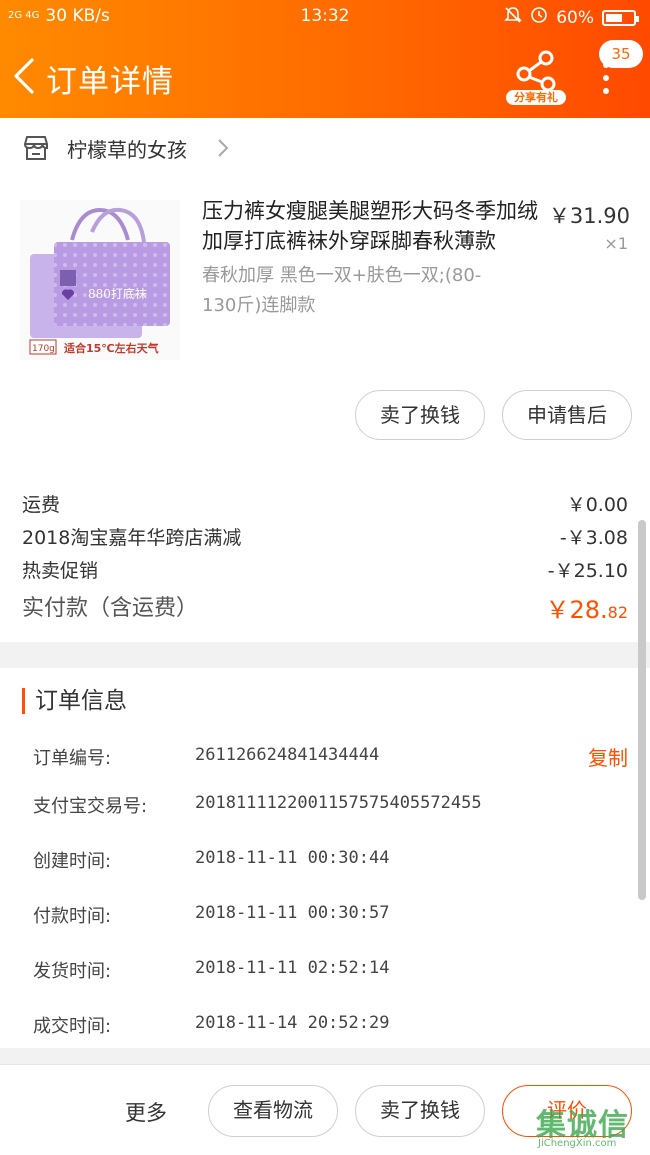 The height and width of the screenshot is (1155, 650). I want to click on fee-row-promotion: 热卖促销 -￥25.10, so click(325, 569).